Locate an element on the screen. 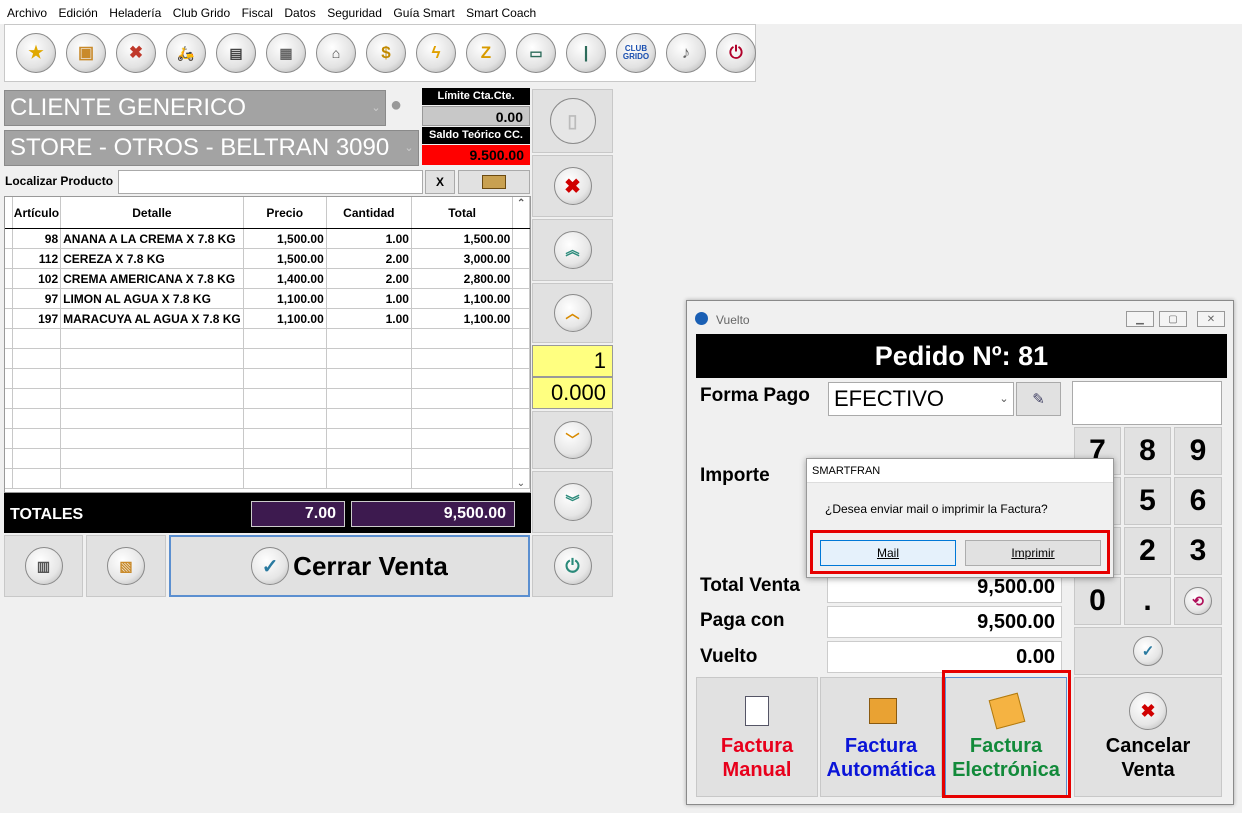 This screenshot has width=1242, height=813. warehouse-icon: ▤ is located at coordinates (236, 53).